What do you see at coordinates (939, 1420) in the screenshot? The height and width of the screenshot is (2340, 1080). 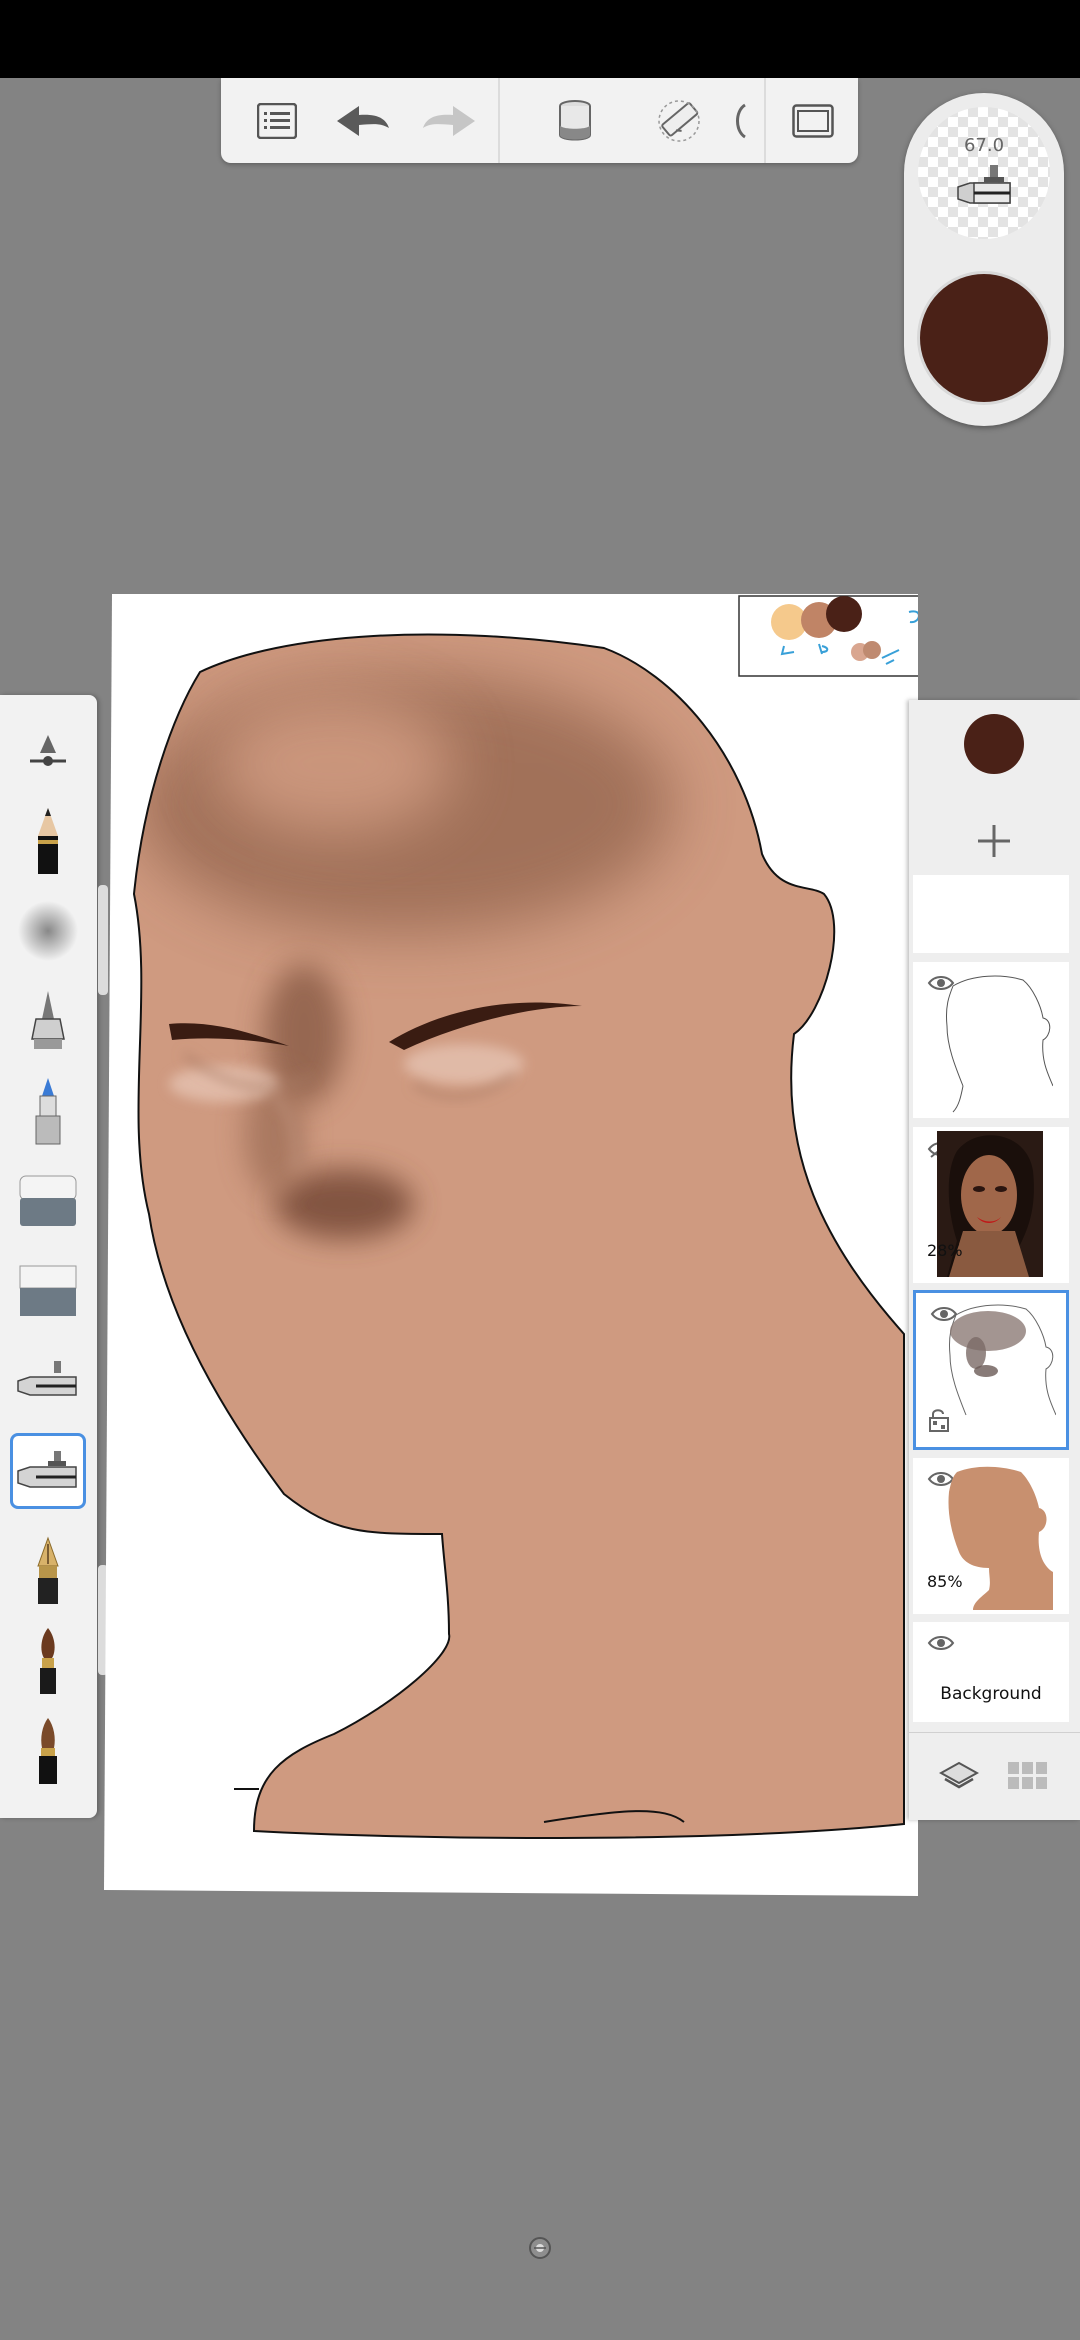 I see `lock-icon` at bounding box center [939, 1420].